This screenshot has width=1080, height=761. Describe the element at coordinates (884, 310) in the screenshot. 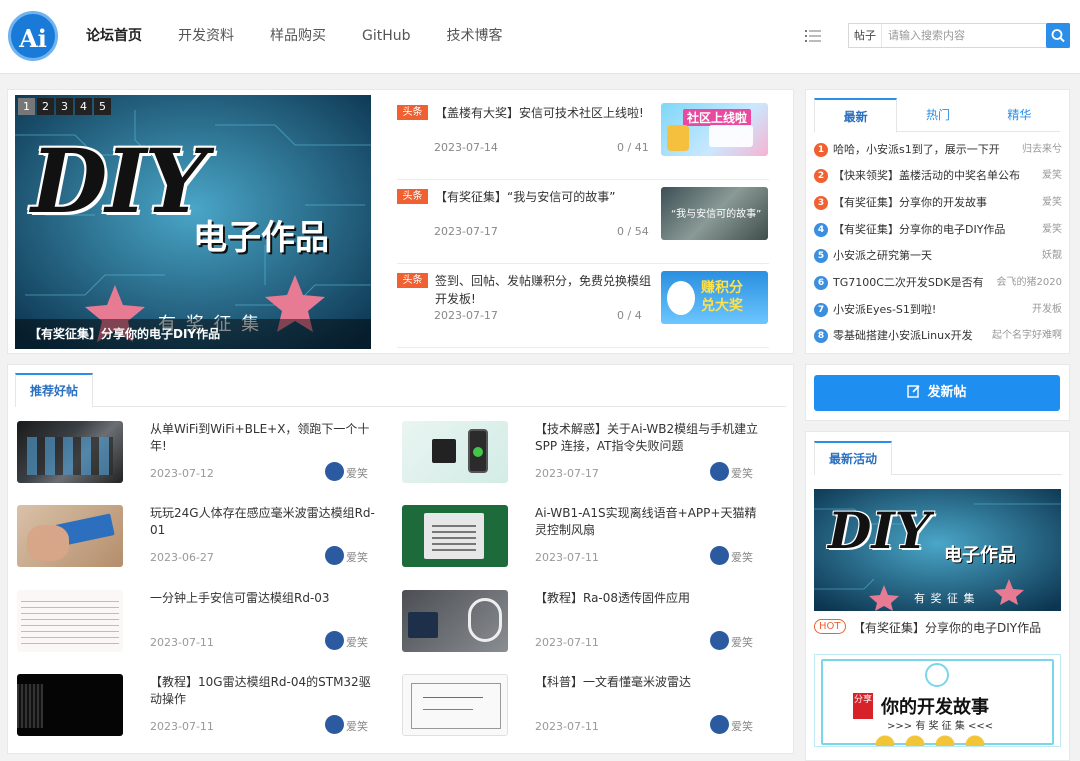

I see `list-item-title: 小安派Eyes-S1到啦!` at that location.